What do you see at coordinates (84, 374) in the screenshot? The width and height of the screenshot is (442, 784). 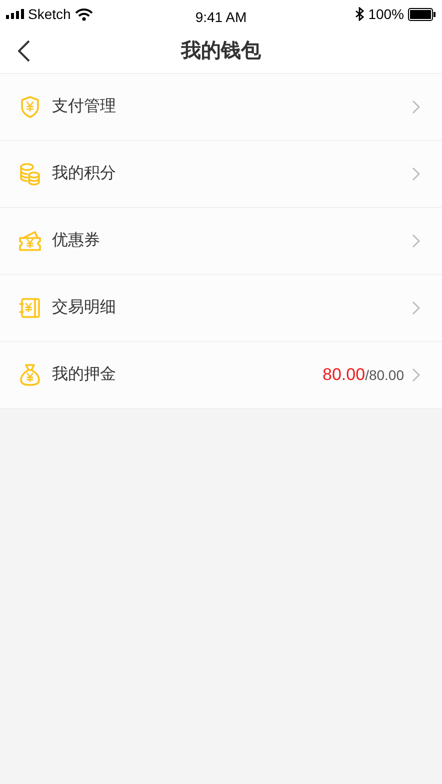 I see `menu-item-label: 我的押金` at bounding box center [84, 374].